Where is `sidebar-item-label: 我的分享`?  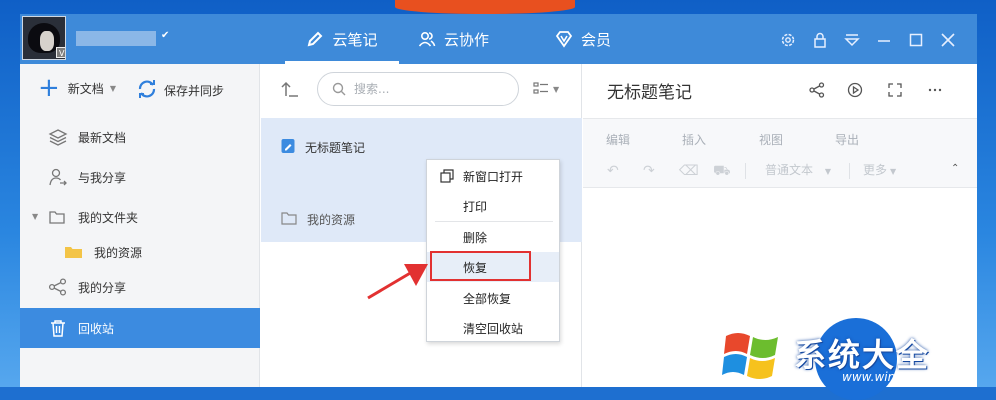
sidebar-item-label: 我的分享 is located at coordinates (102, 287).